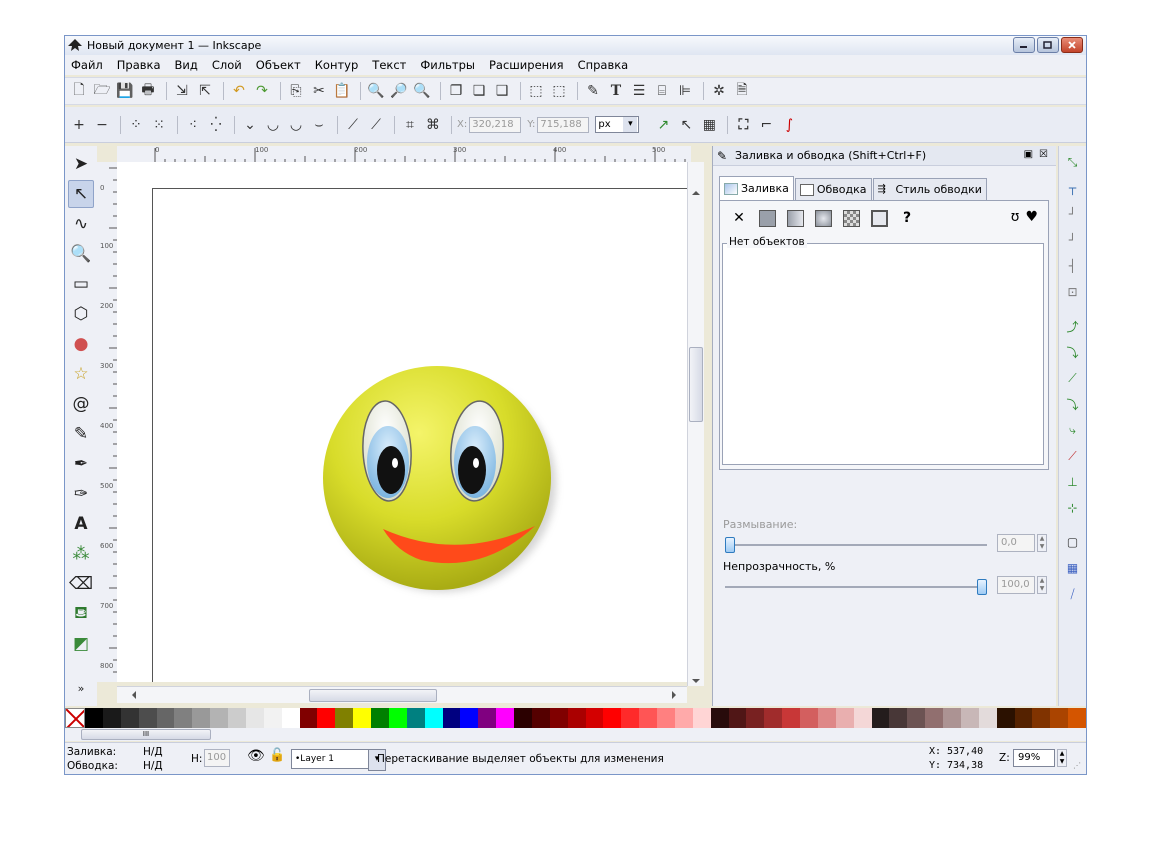 The image size is (1150, 864). Describe the element at coordinates (342, 91) in the screenshot. I see `paste-icon: 📋` at that location.